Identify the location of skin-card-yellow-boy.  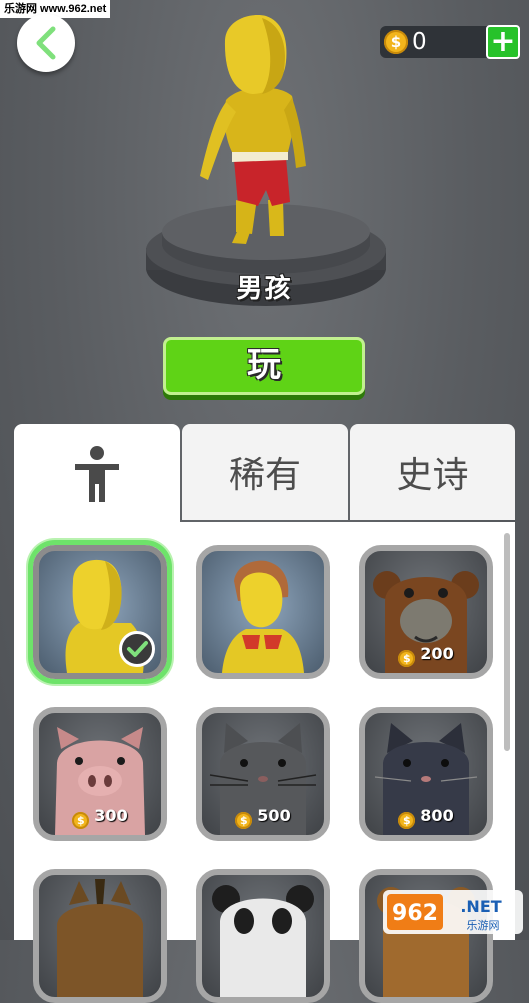
(100, 612).